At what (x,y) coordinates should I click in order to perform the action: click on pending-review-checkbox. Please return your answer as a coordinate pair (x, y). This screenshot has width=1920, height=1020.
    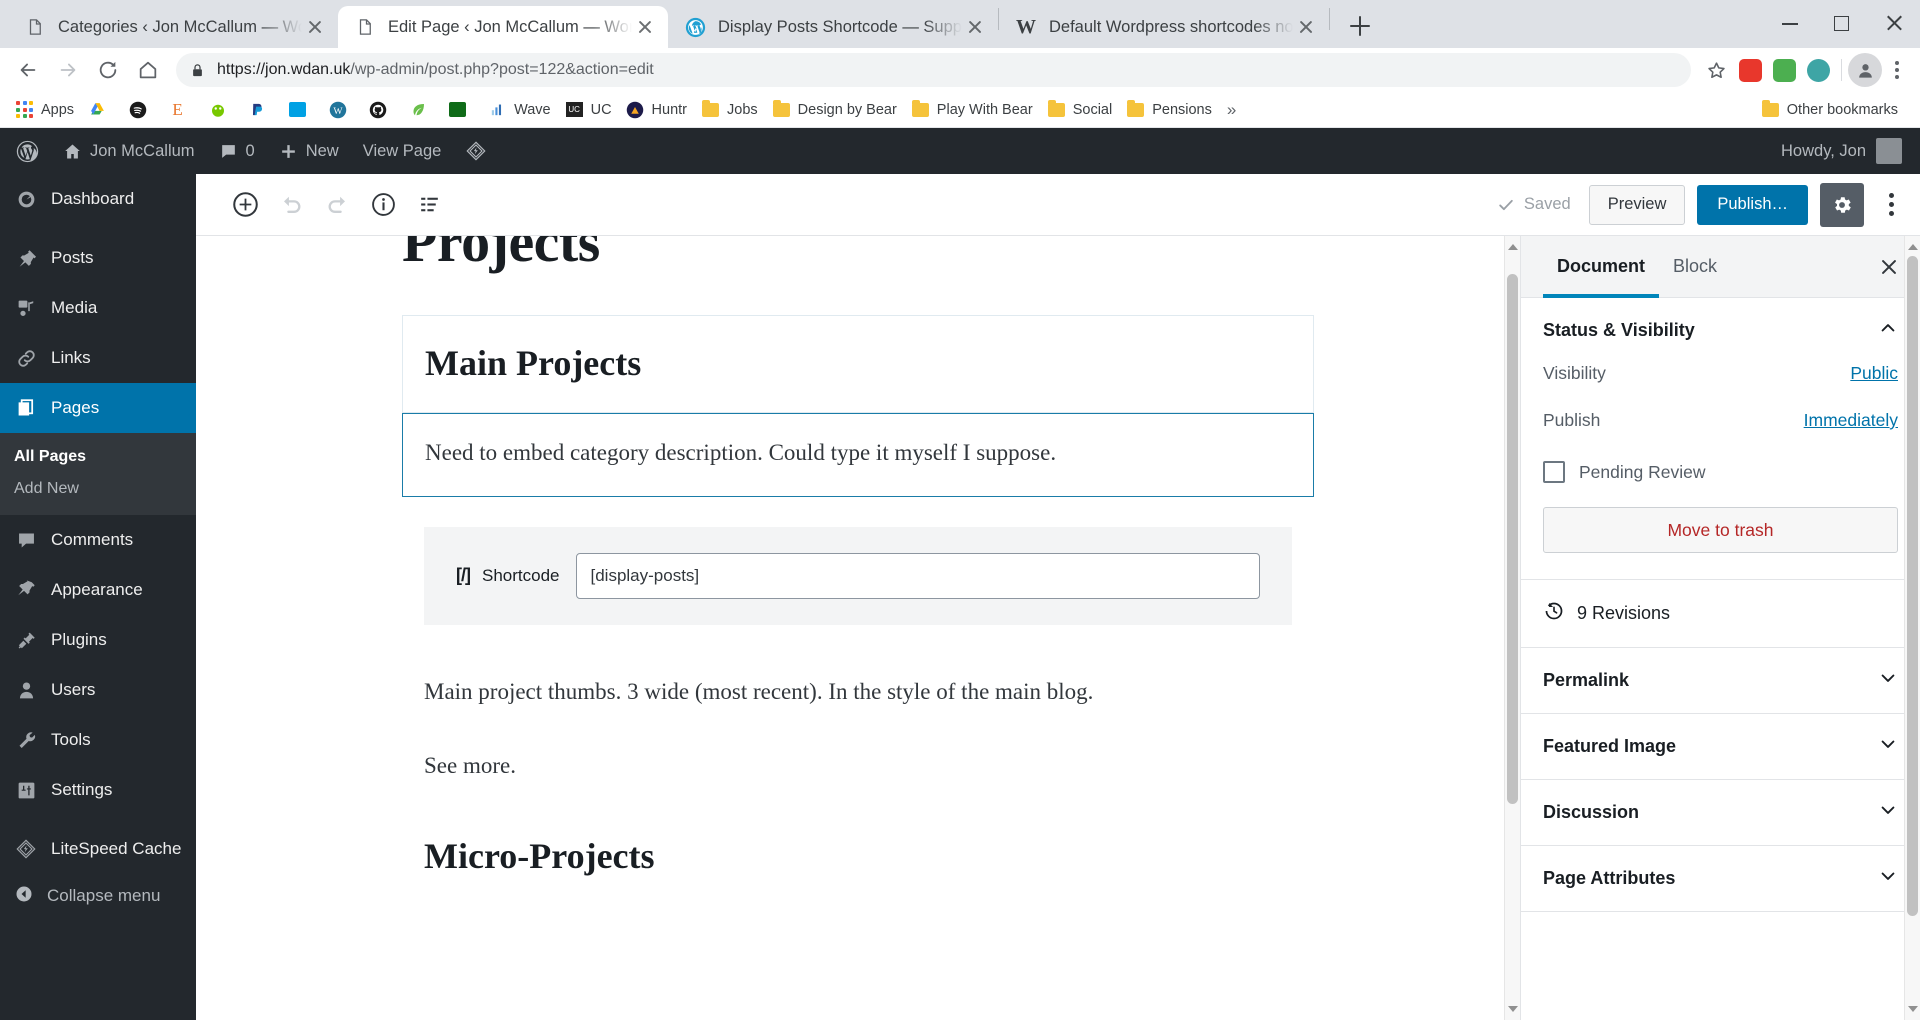
    Looking at the image, I should click on (1554, 472).